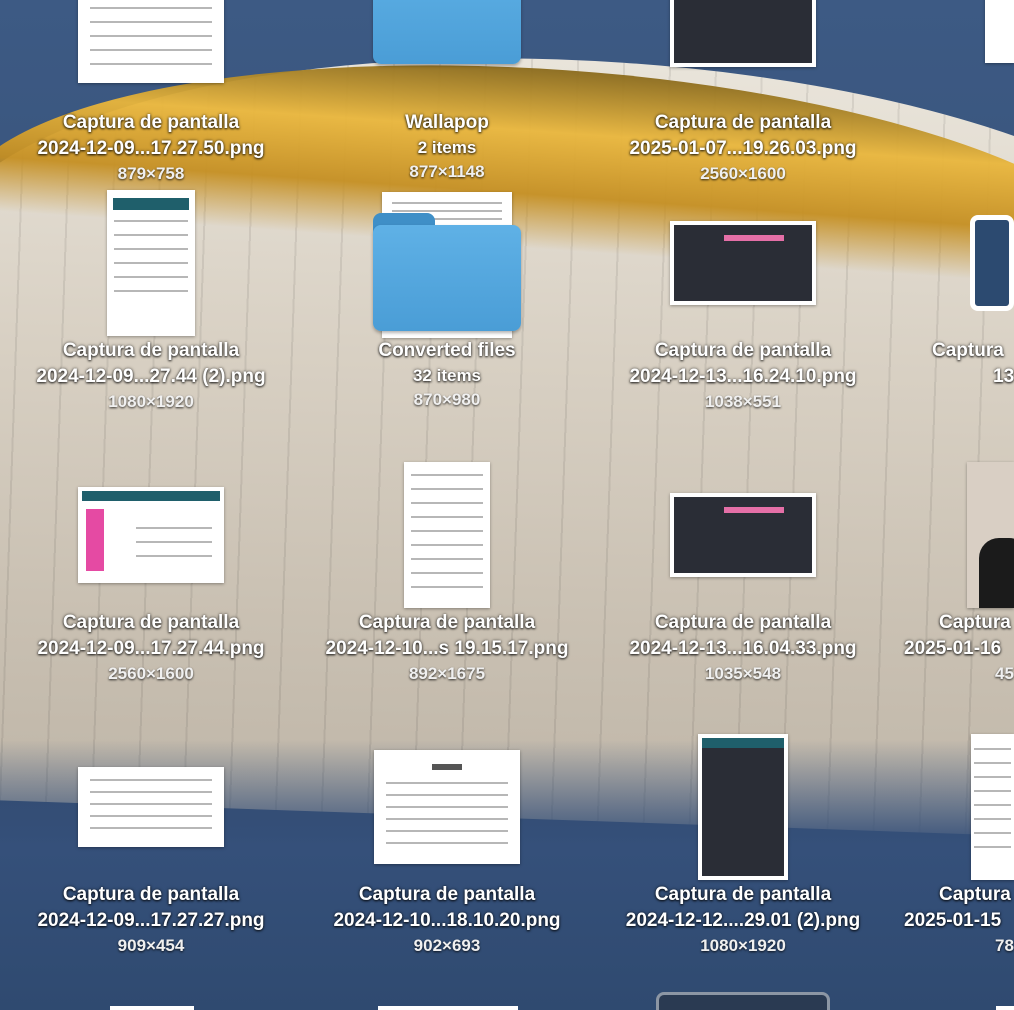 The height and width of the screenshot is (1010, 1014). I want to click on file-name-line2: 2024-12-12....29.01 (2).png, so click(743, 920).